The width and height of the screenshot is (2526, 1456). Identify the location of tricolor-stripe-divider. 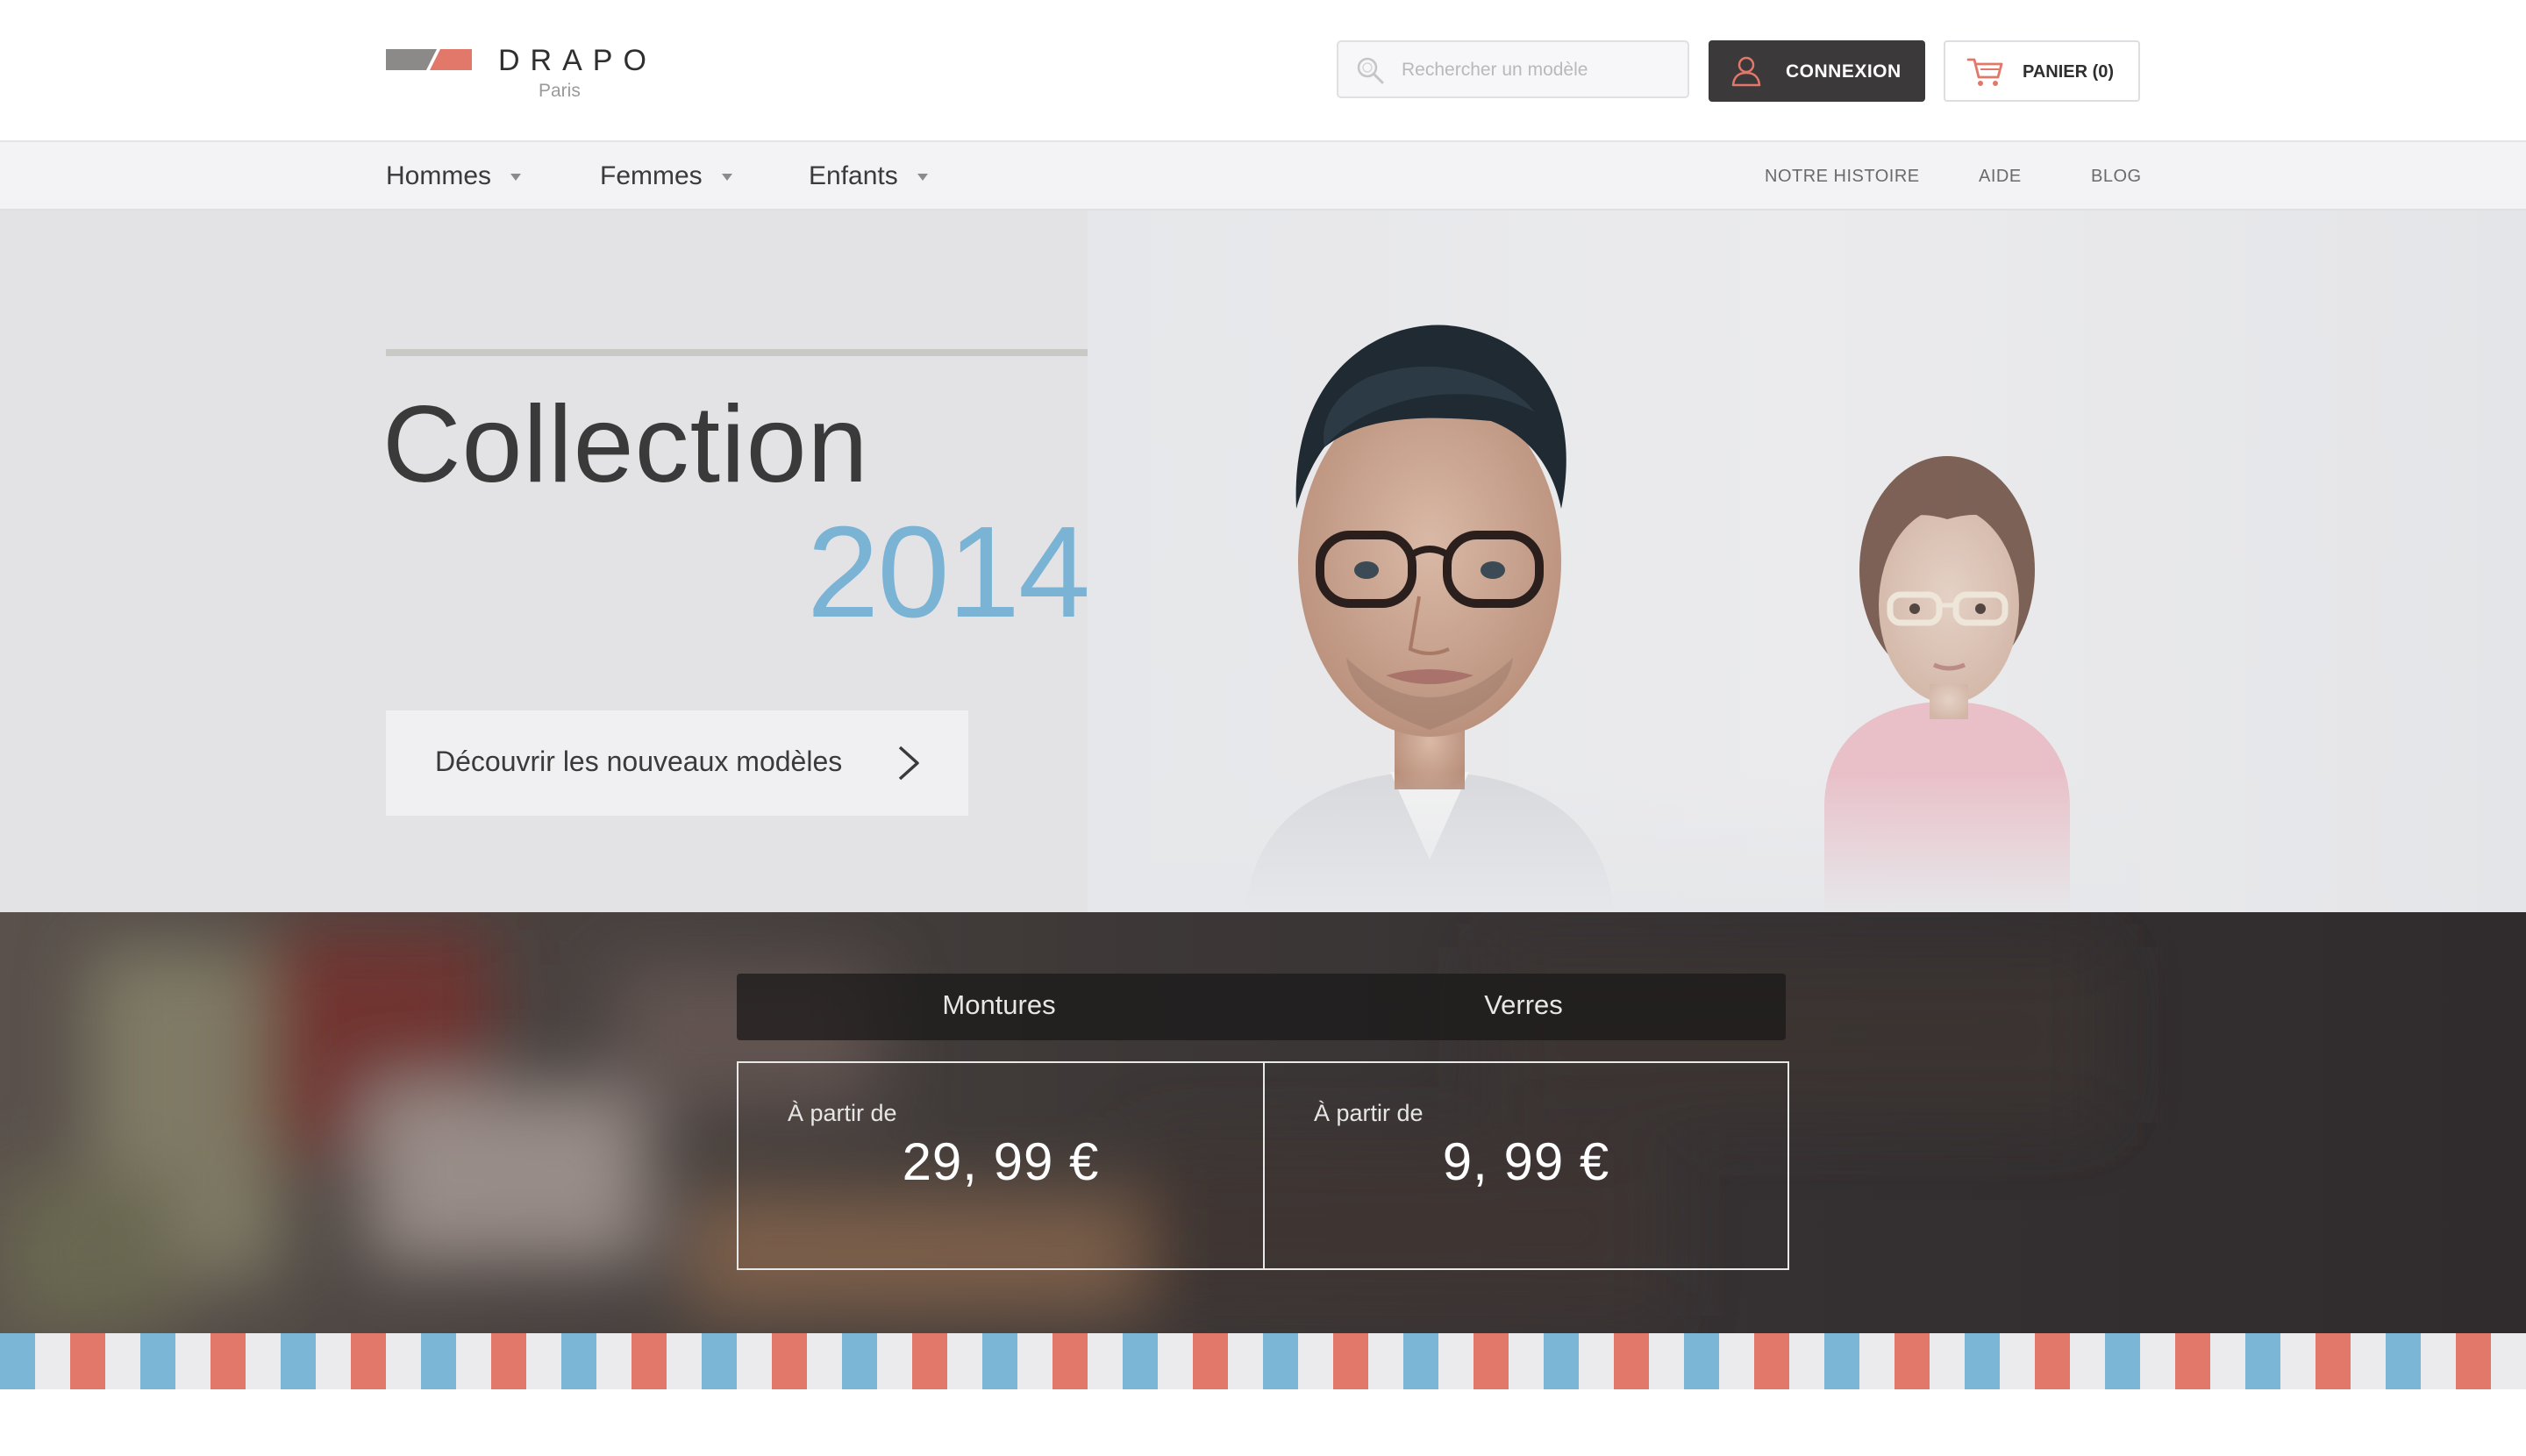
(1263, 1361).